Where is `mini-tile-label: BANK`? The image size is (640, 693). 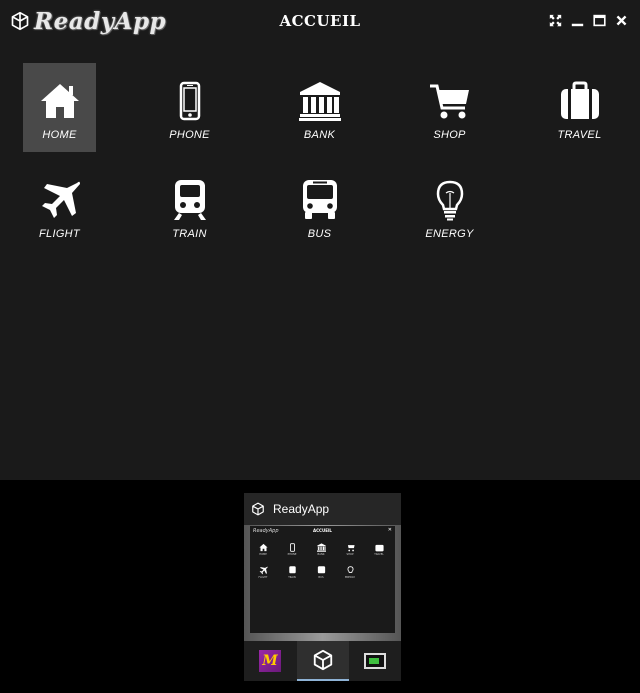
mini-tile-label: BANK is located at coordinates (321, 554).